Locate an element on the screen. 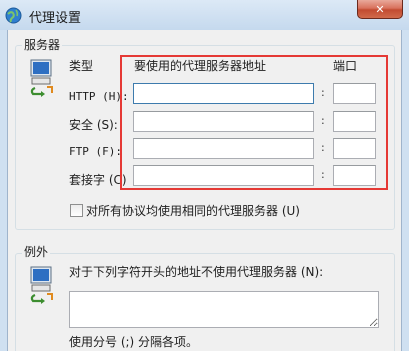 This screenshot has height=351, width=409. same-proxy-checkbox is located at coordinates (76, 210).